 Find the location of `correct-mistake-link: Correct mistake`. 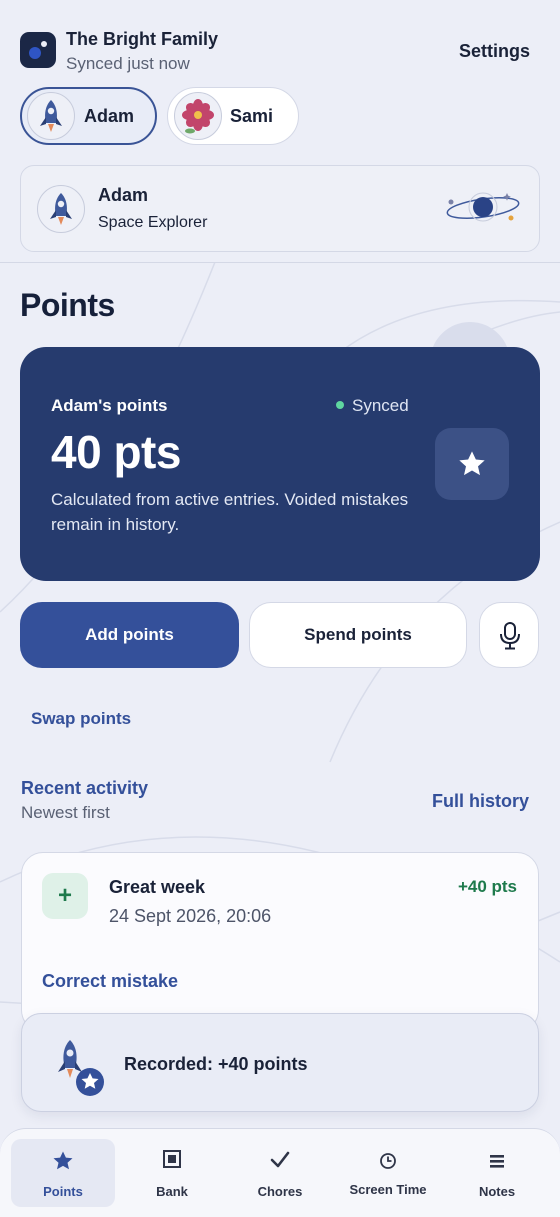

correct-mistake-link: Correct mistake is located at coordinates (110, 981).